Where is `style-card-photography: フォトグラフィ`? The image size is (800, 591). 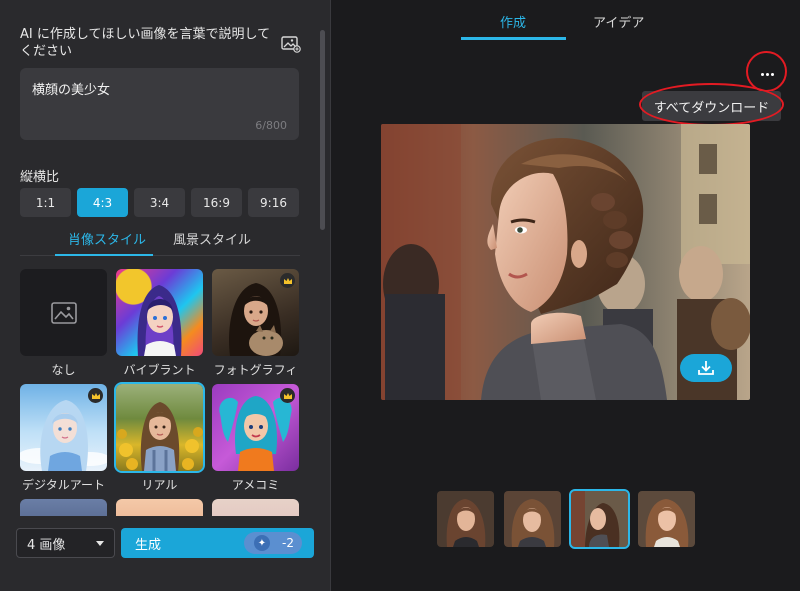 style-card-photography: フォトグラフィ is located at coordinates (255, 323).